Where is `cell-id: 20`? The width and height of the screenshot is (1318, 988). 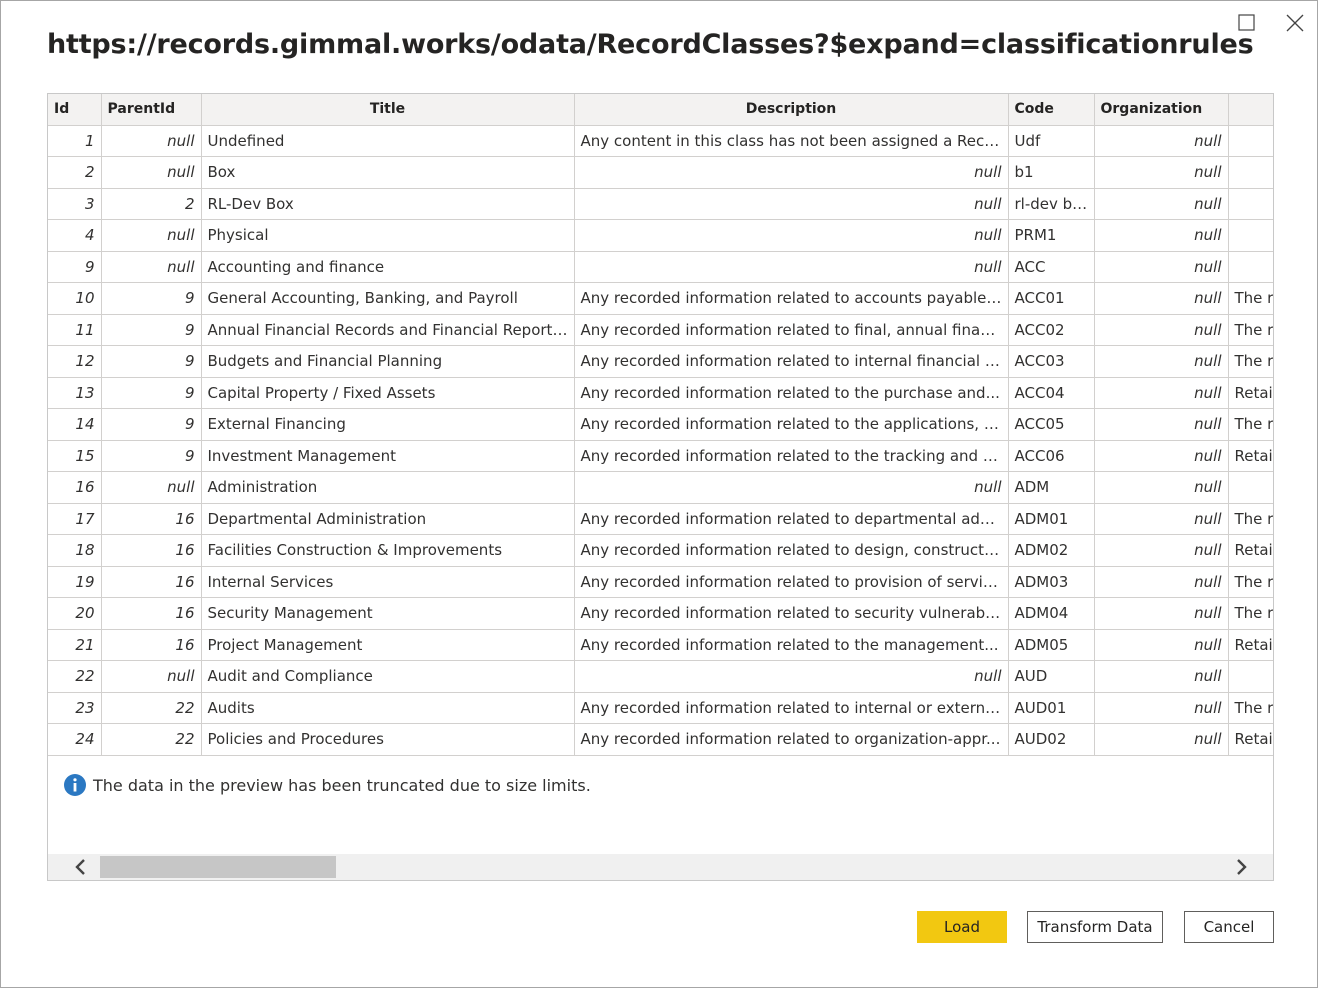 cell-id: 20 is located at coordinates (75, 613).